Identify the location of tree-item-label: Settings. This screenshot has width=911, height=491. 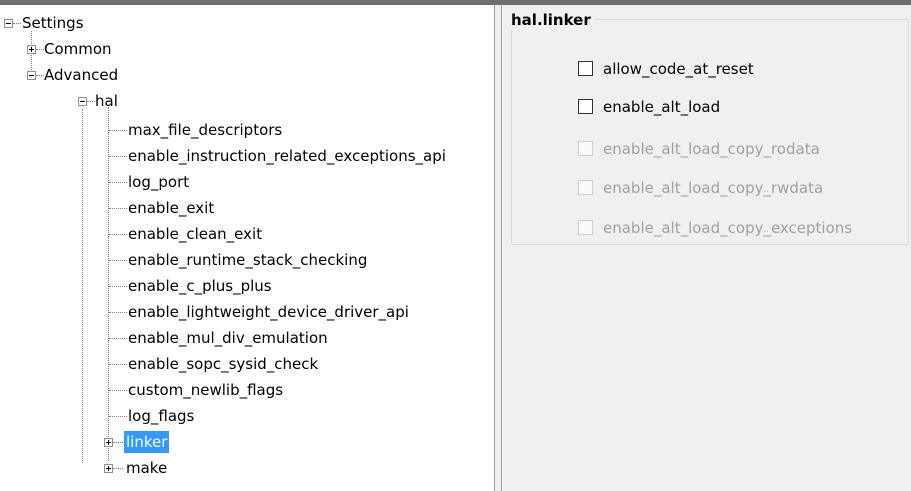
(53, 23).